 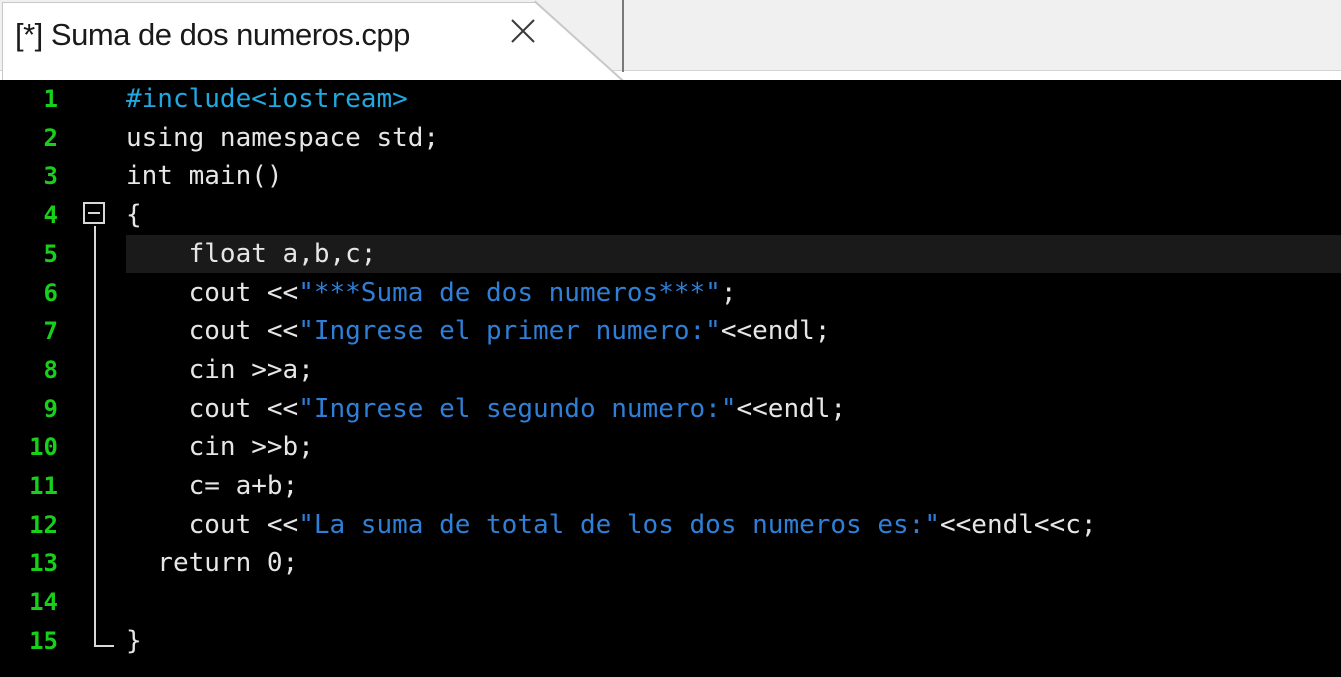 I want to click on code-token: {, so click(x=134, y=215).